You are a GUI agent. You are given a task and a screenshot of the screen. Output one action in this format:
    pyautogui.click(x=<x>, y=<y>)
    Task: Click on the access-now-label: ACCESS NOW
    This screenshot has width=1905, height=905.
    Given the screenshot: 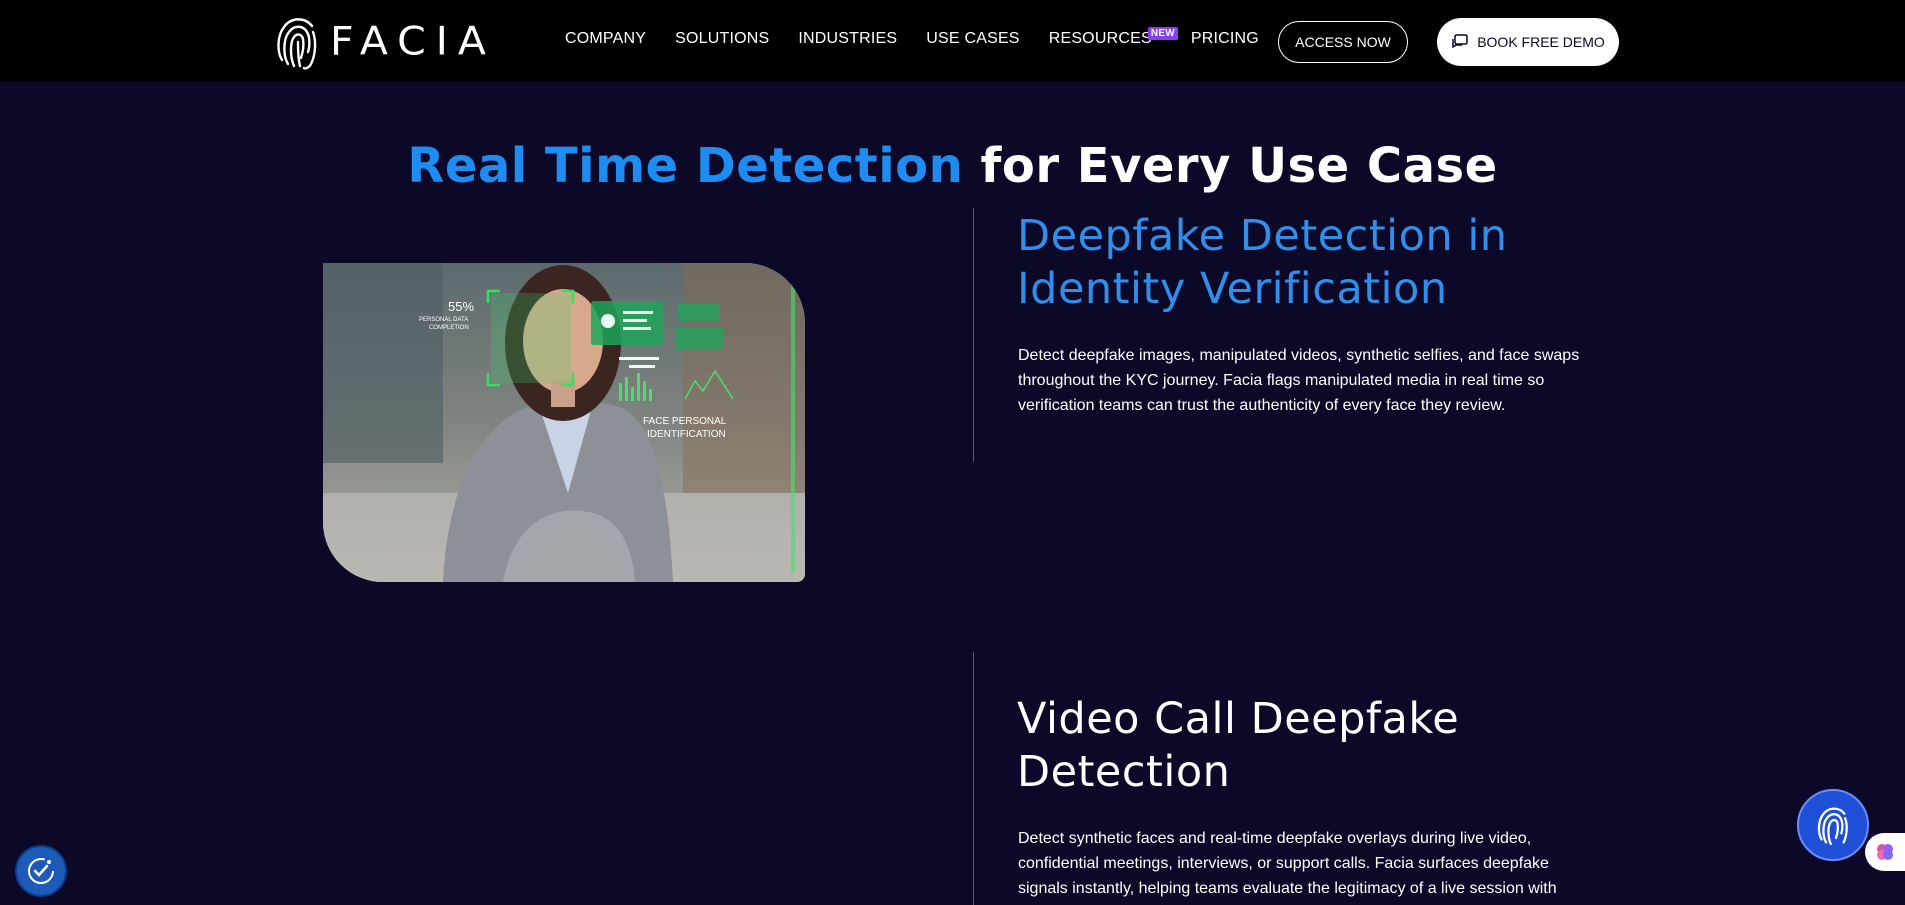 What is the action you would take?
    pyautogui.click(x=1343, y=42)
    